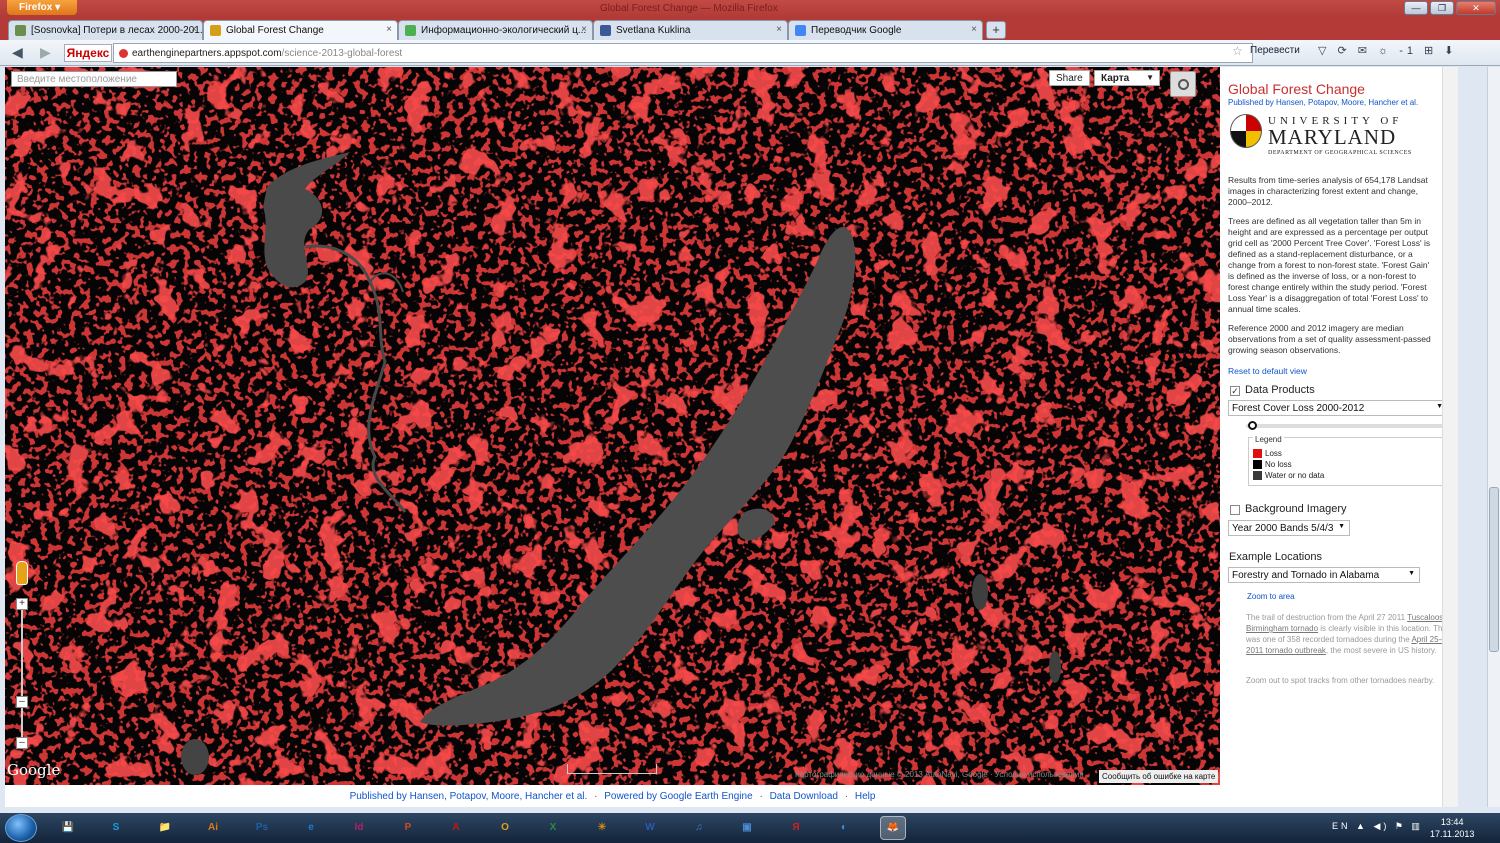  Describe the element at coordinates (1493, 437) in the screenshot. I see `page-scrollbar` at that location.